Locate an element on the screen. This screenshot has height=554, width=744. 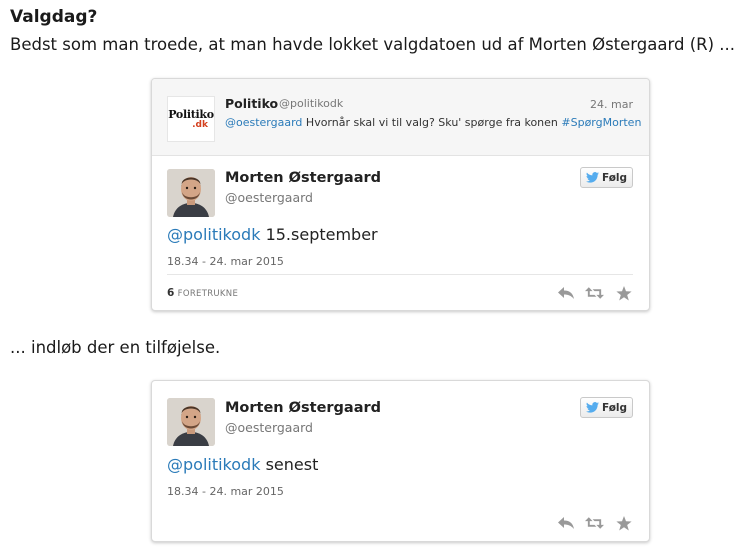
fav-number: 6 is located at coordinates (171, 293).